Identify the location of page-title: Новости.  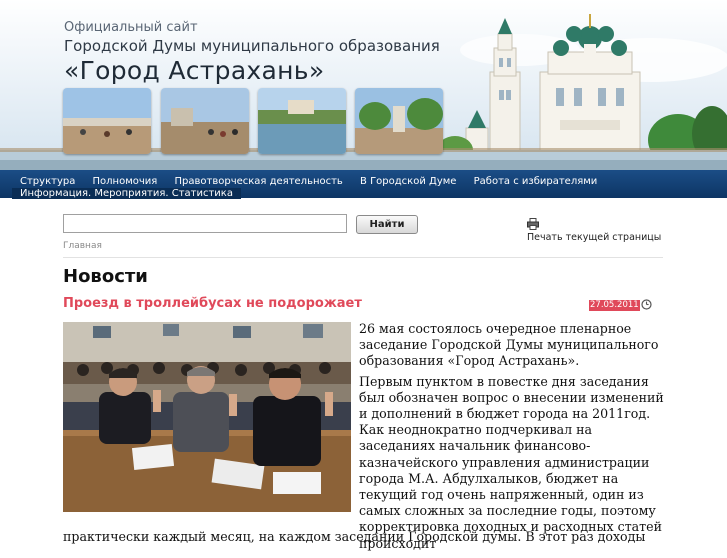
(105, 276).